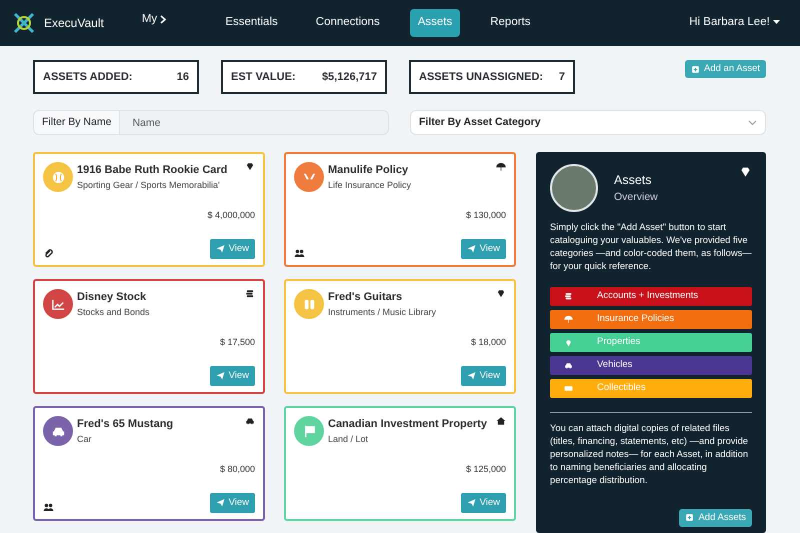 This screenshot has width=800, height=533. Describe the element at coordinates (152, 170) in the screenshot. I see `asset-title: 1916 Babe Ruth Rookie Card` at that location.